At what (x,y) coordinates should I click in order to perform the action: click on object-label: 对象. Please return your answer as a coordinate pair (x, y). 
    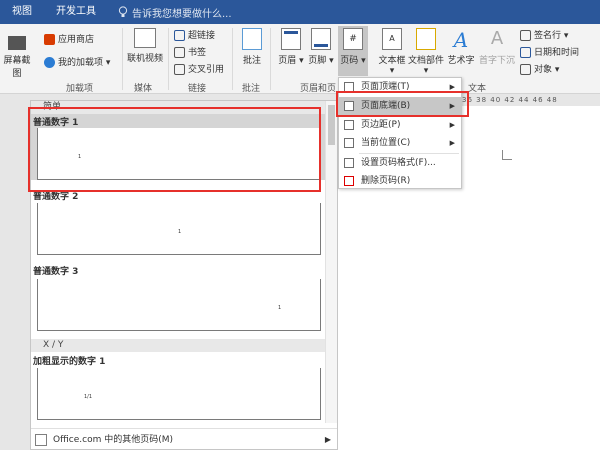
    Looking at the image, I should click on (543, 70).